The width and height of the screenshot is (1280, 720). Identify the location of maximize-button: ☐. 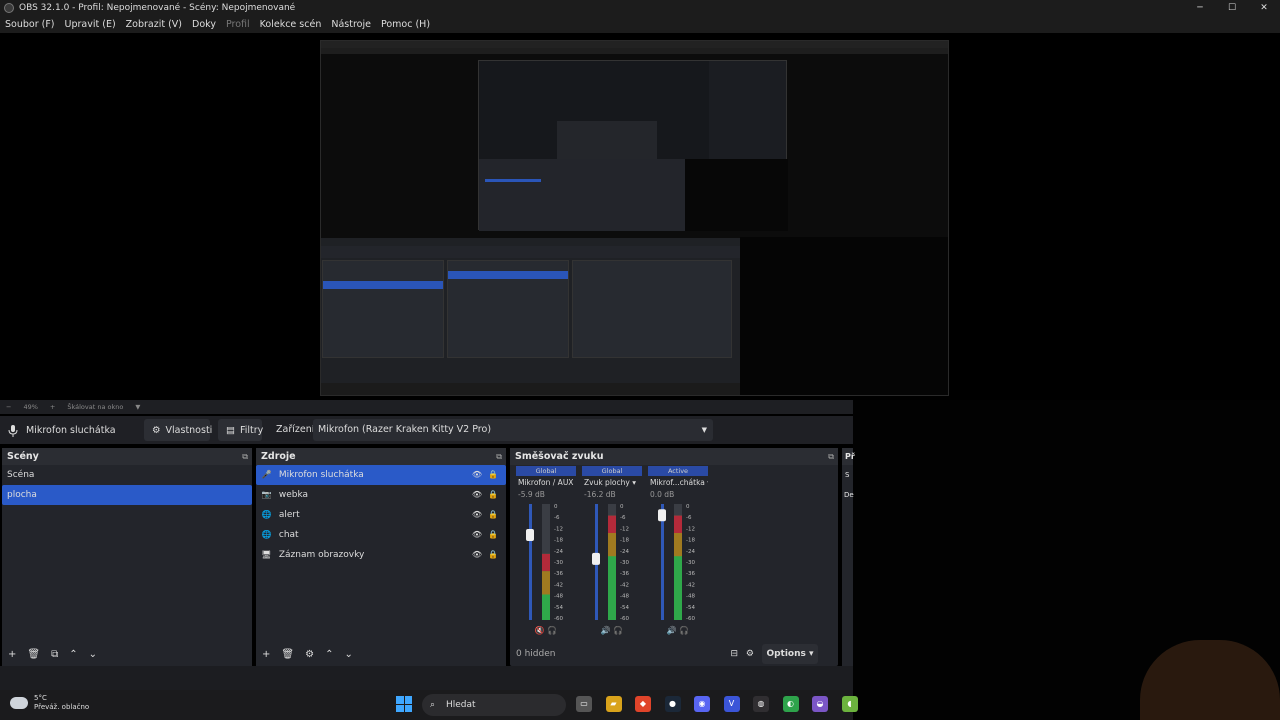
(1232, 8).